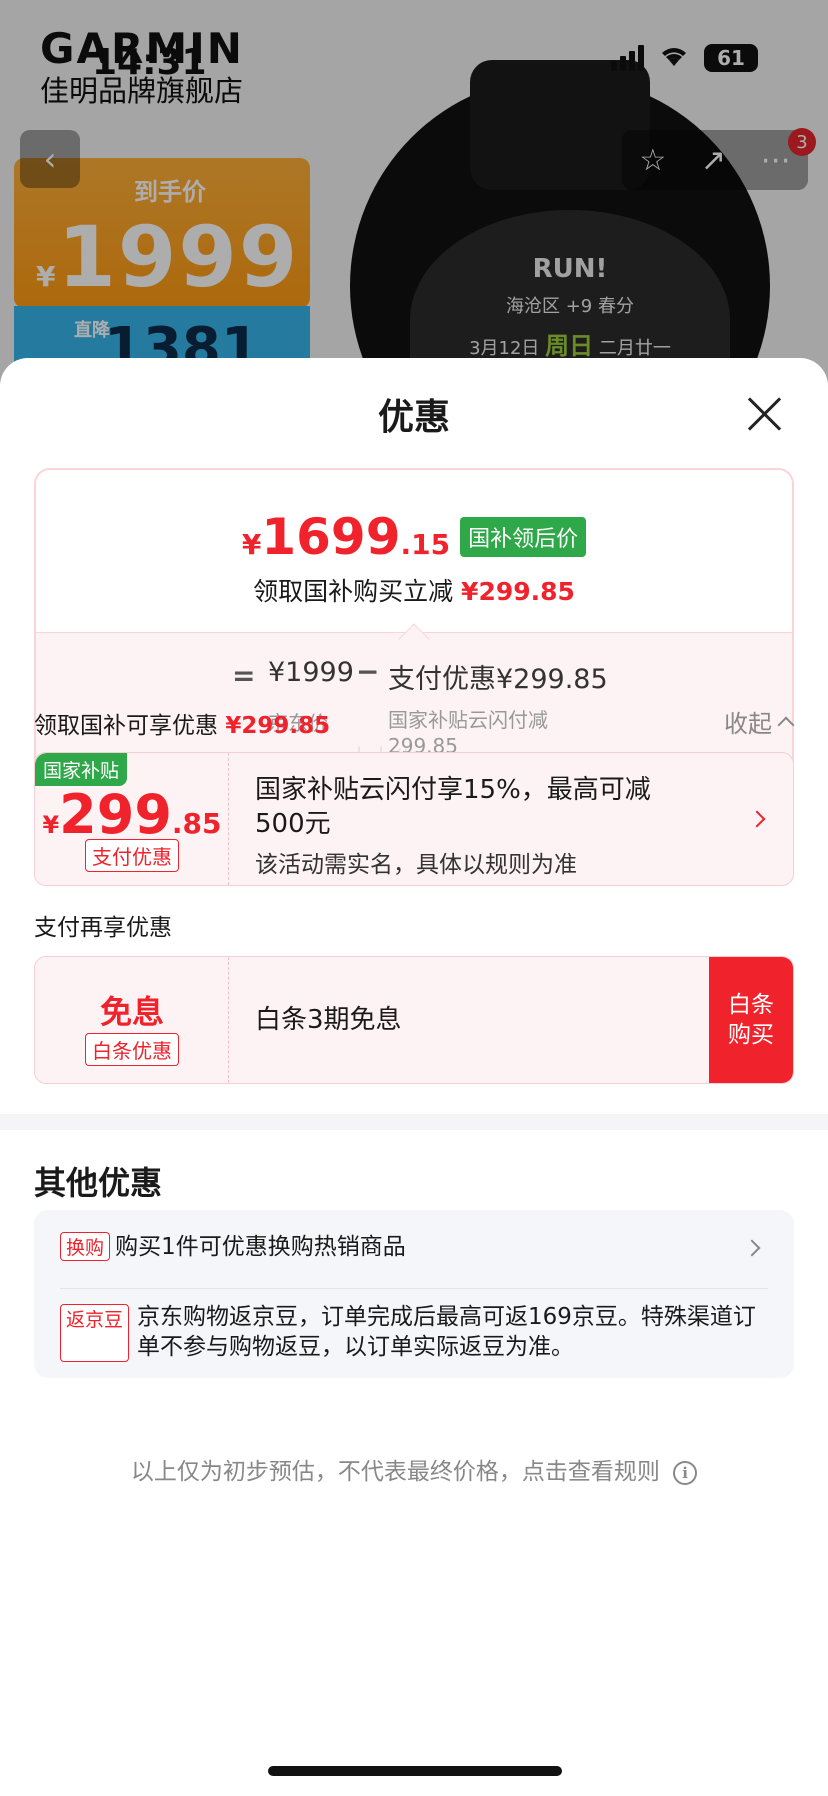  Describe the element at coordinates (182, 726) in the screenshot. I see `subsidy-section-label: 领取国补可享优惠 ¥299.85` at that location.